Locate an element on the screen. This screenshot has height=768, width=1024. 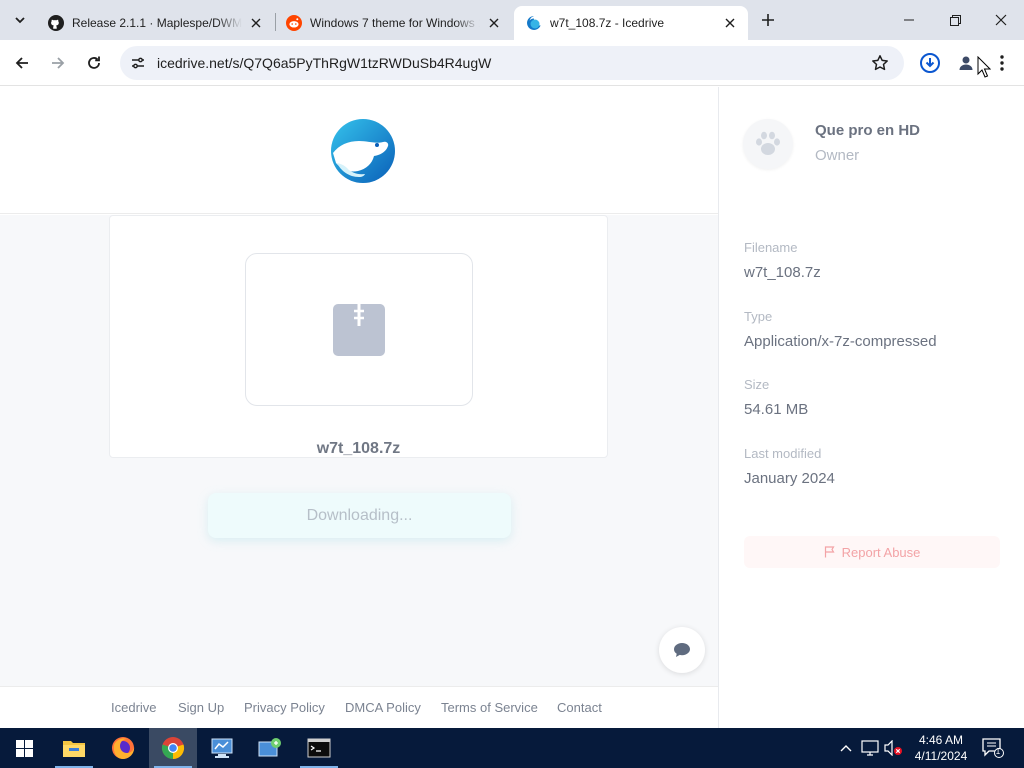
bookmark-star-icon is located at coordinates (880, 63).